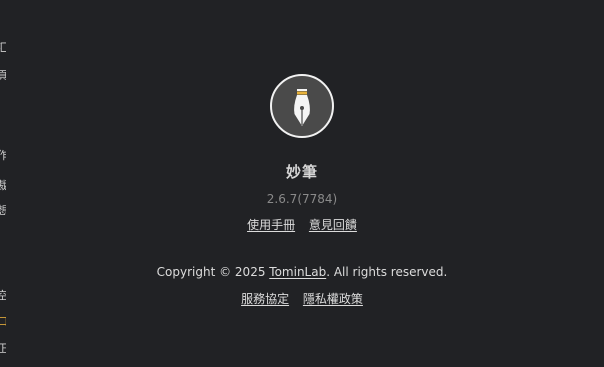 This screenshot has width=604, height=367. Describe the element at coordinates (333, 299) in the screenshot. I see `privacy-policy-link: 隱私權政策` at that location.